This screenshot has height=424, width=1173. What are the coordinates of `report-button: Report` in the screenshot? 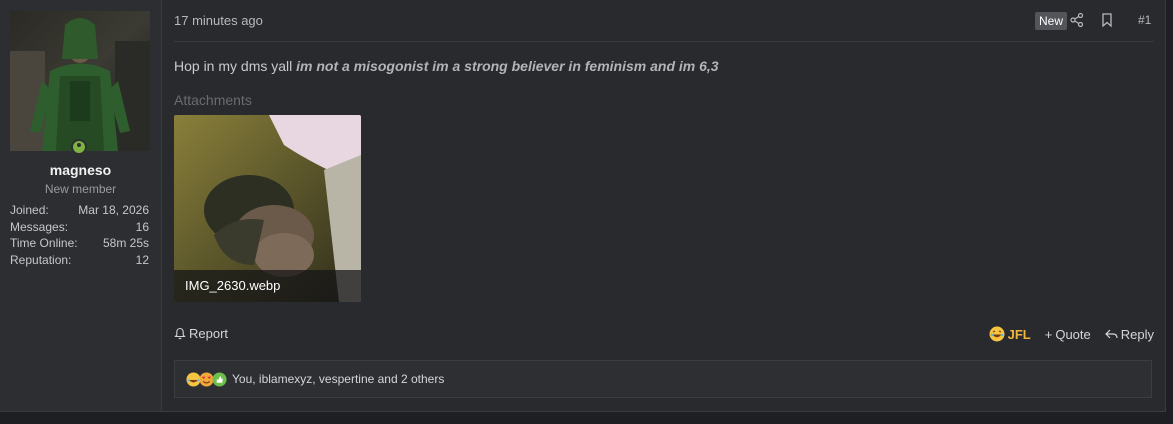 It's located at (201, 333).